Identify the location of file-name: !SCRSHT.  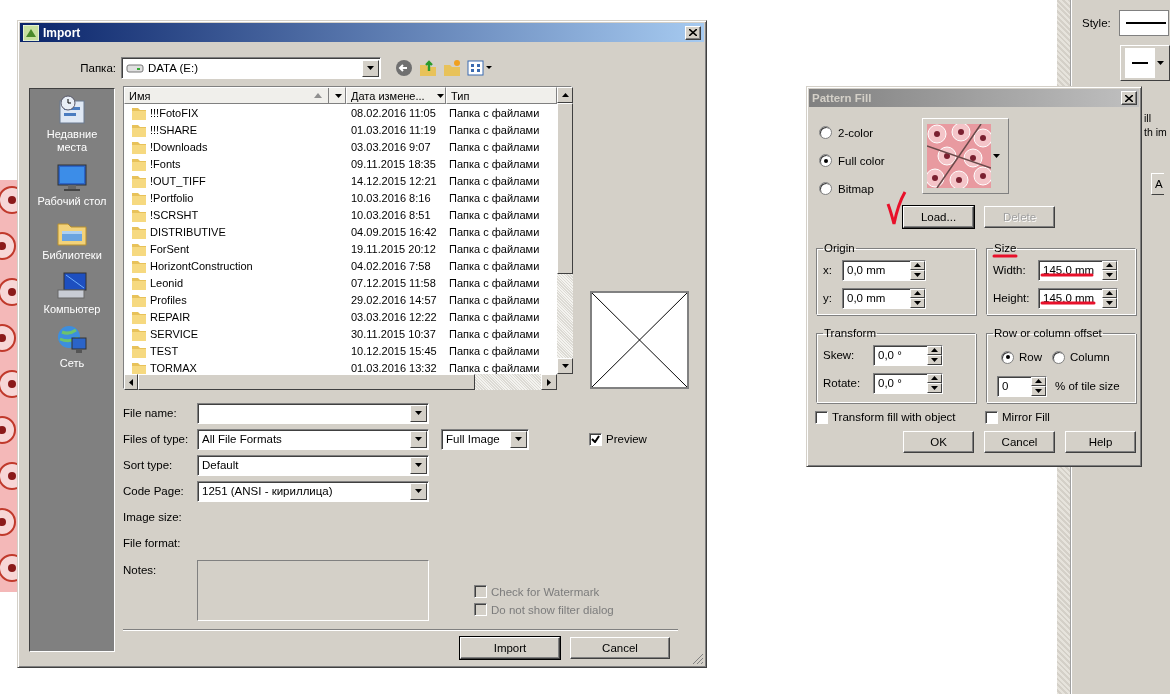
(174, 214).